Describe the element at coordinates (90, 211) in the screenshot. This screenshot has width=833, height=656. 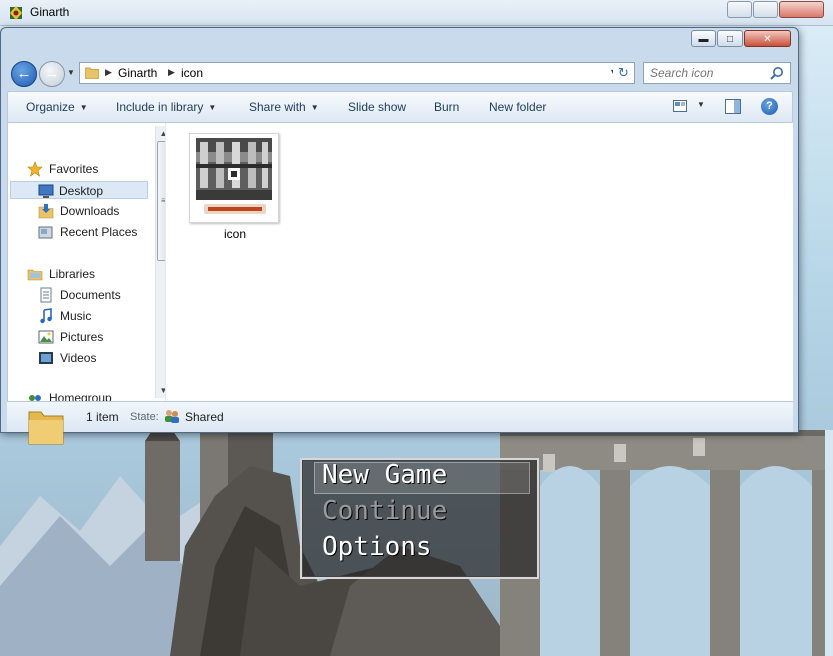
I see `nav-downloads-label: Downloads` at that location.